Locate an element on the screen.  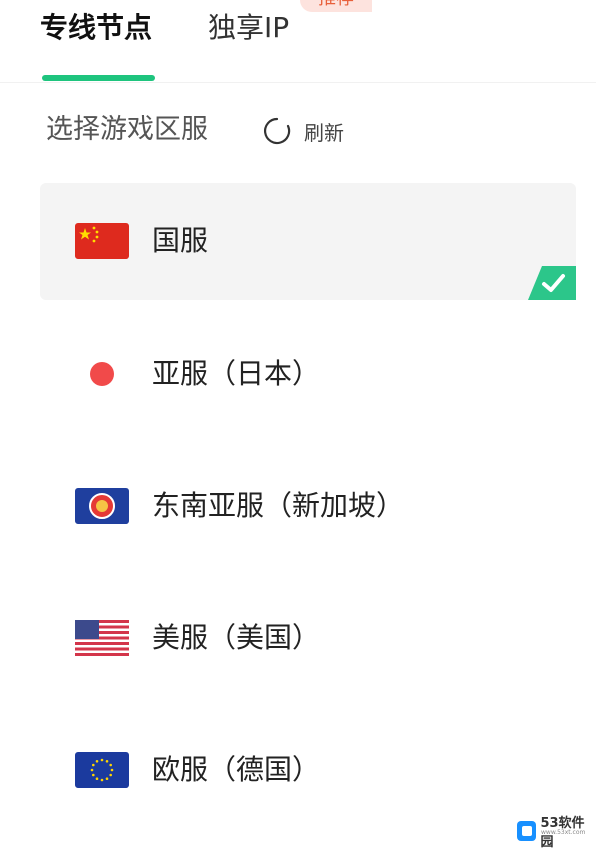
tab-exclusive-ip: 独享IP is located at coordinates (248, 28).